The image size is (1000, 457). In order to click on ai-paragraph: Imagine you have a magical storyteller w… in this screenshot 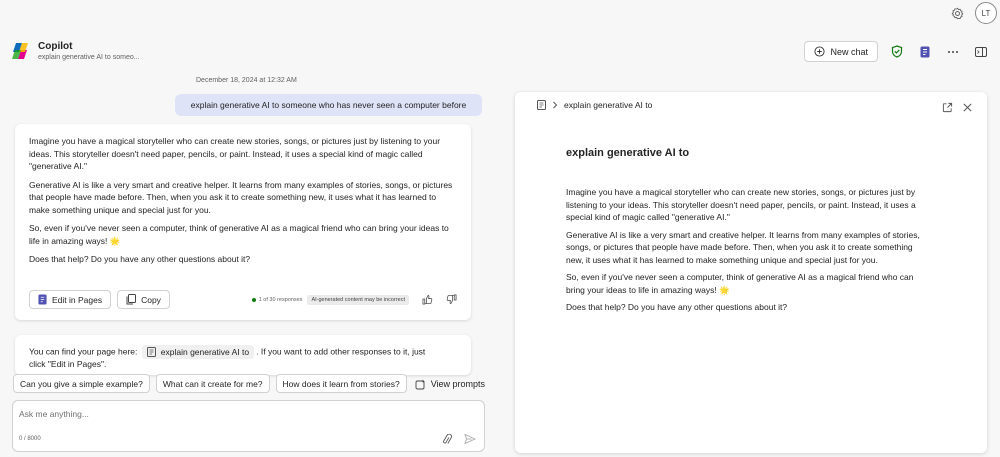, I will do `click(235, 153)`.